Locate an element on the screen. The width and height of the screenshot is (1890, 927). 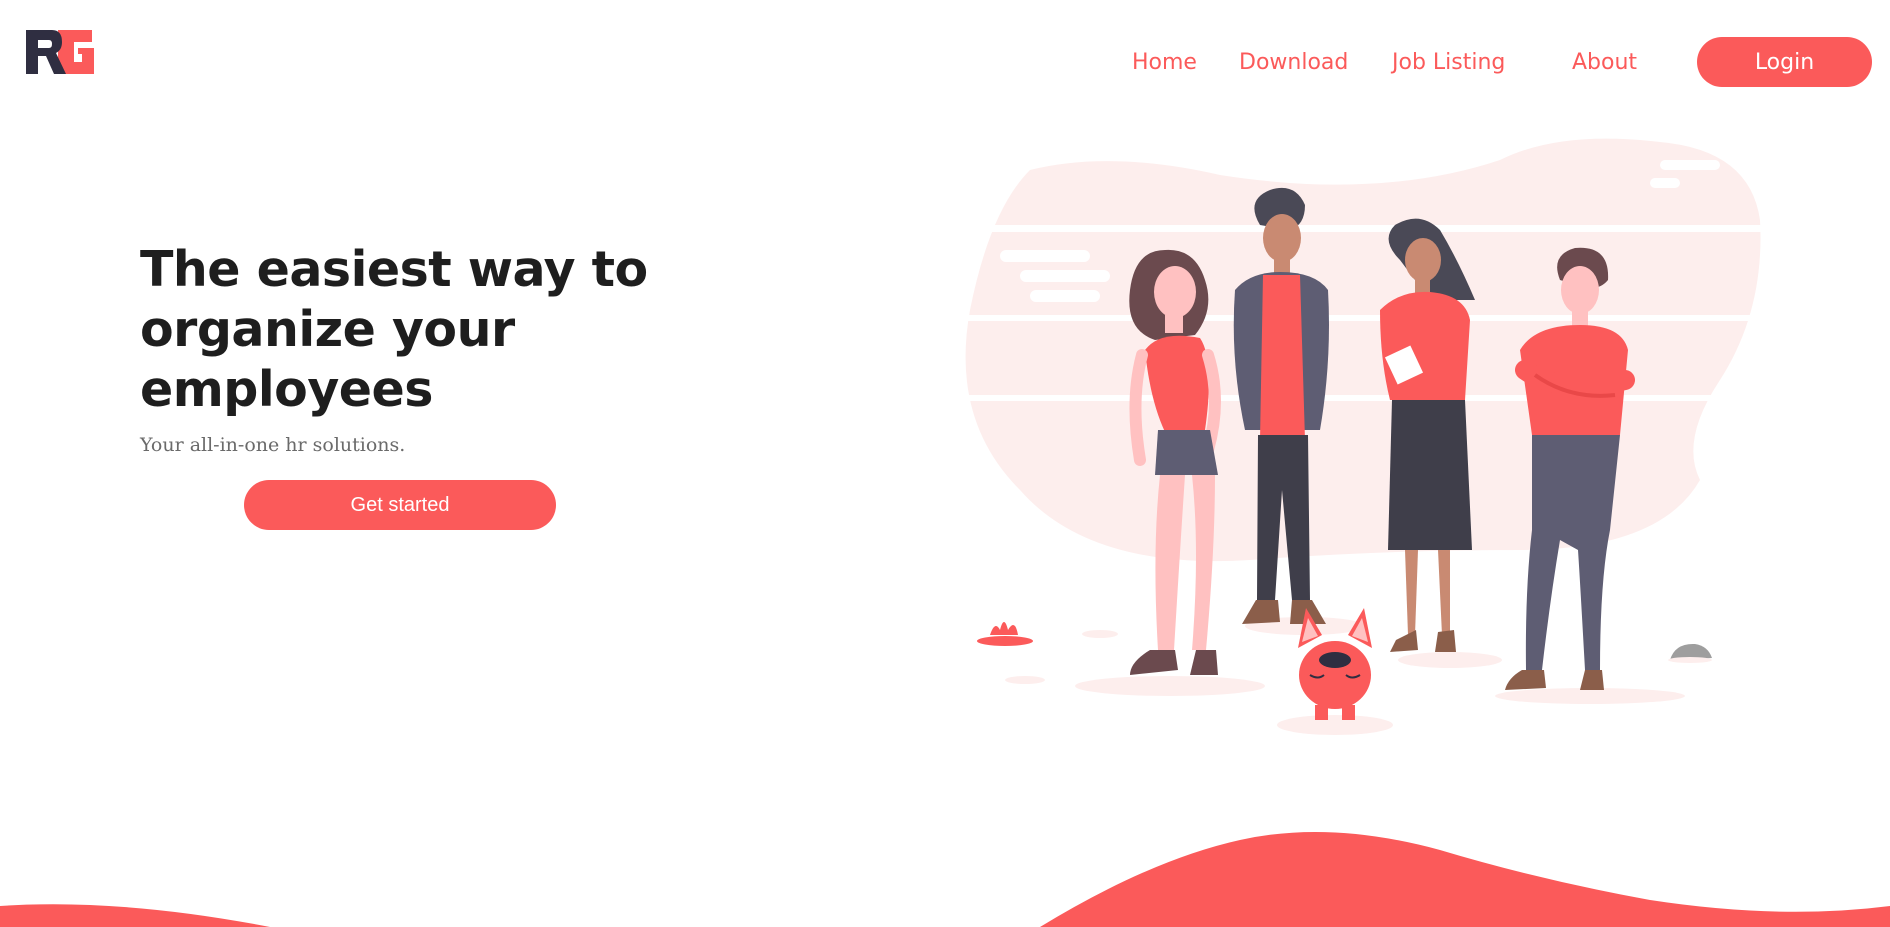
logo is located at coordinates (61, 52).